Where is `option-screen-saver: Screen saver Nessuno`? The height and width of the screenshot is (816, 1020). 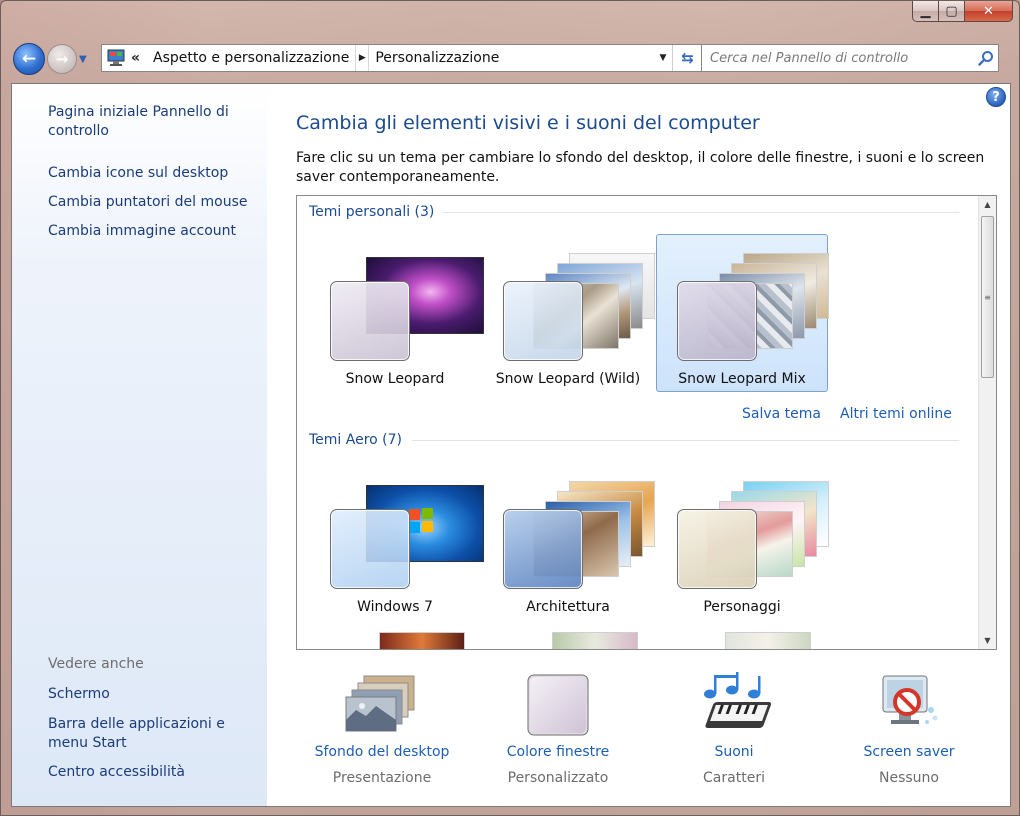 option-screen-saver: Screen saver Nessuno is located at coordinates (909, 730).